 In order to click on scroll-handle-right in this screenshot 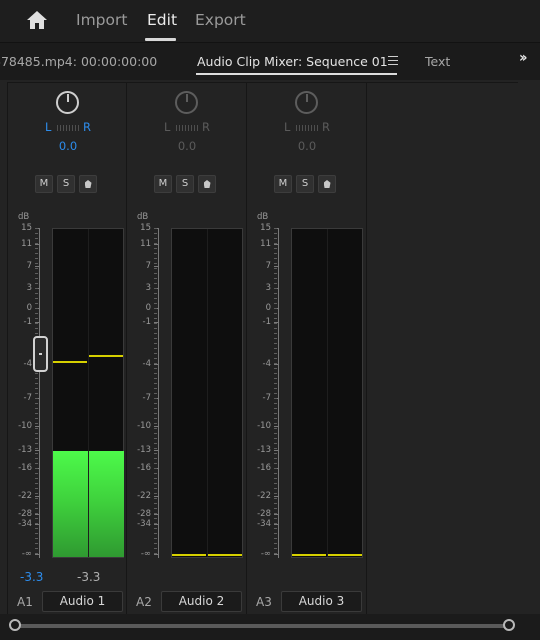, I will do `click(509, 625)`.